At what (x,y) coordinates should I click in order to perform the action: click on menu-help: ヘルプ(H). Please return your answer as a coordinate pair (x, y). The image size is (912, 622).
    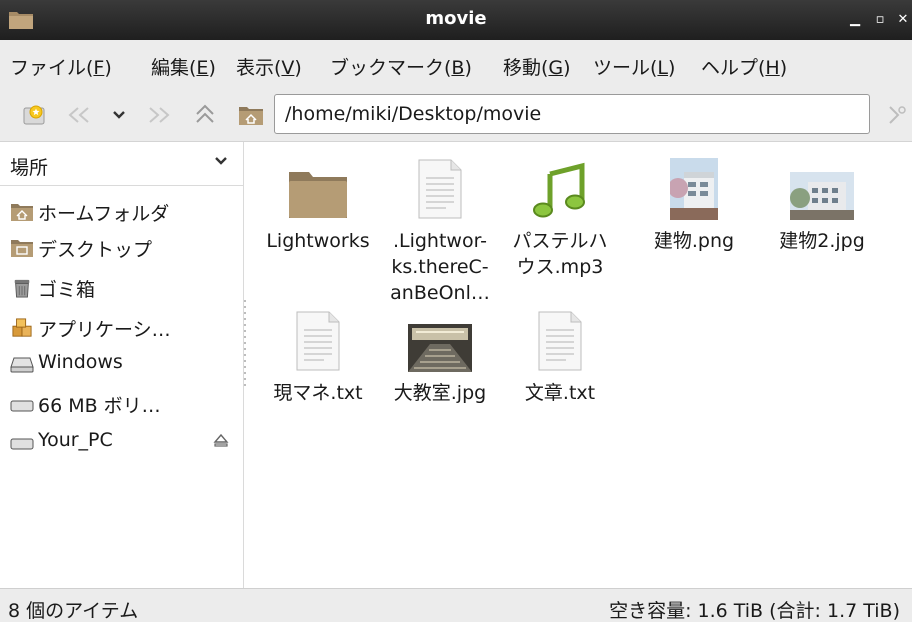
    Looking at the image, I should click on (744, 66).